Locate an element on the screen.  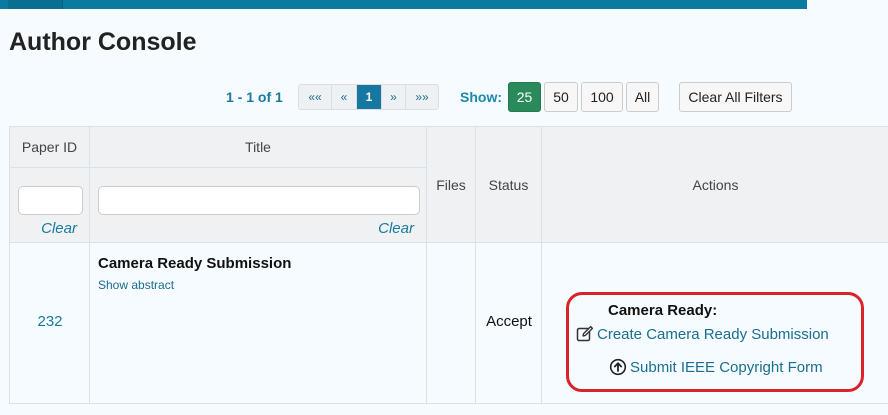
paper-id-filter-input is located at coordinates (50, 200).